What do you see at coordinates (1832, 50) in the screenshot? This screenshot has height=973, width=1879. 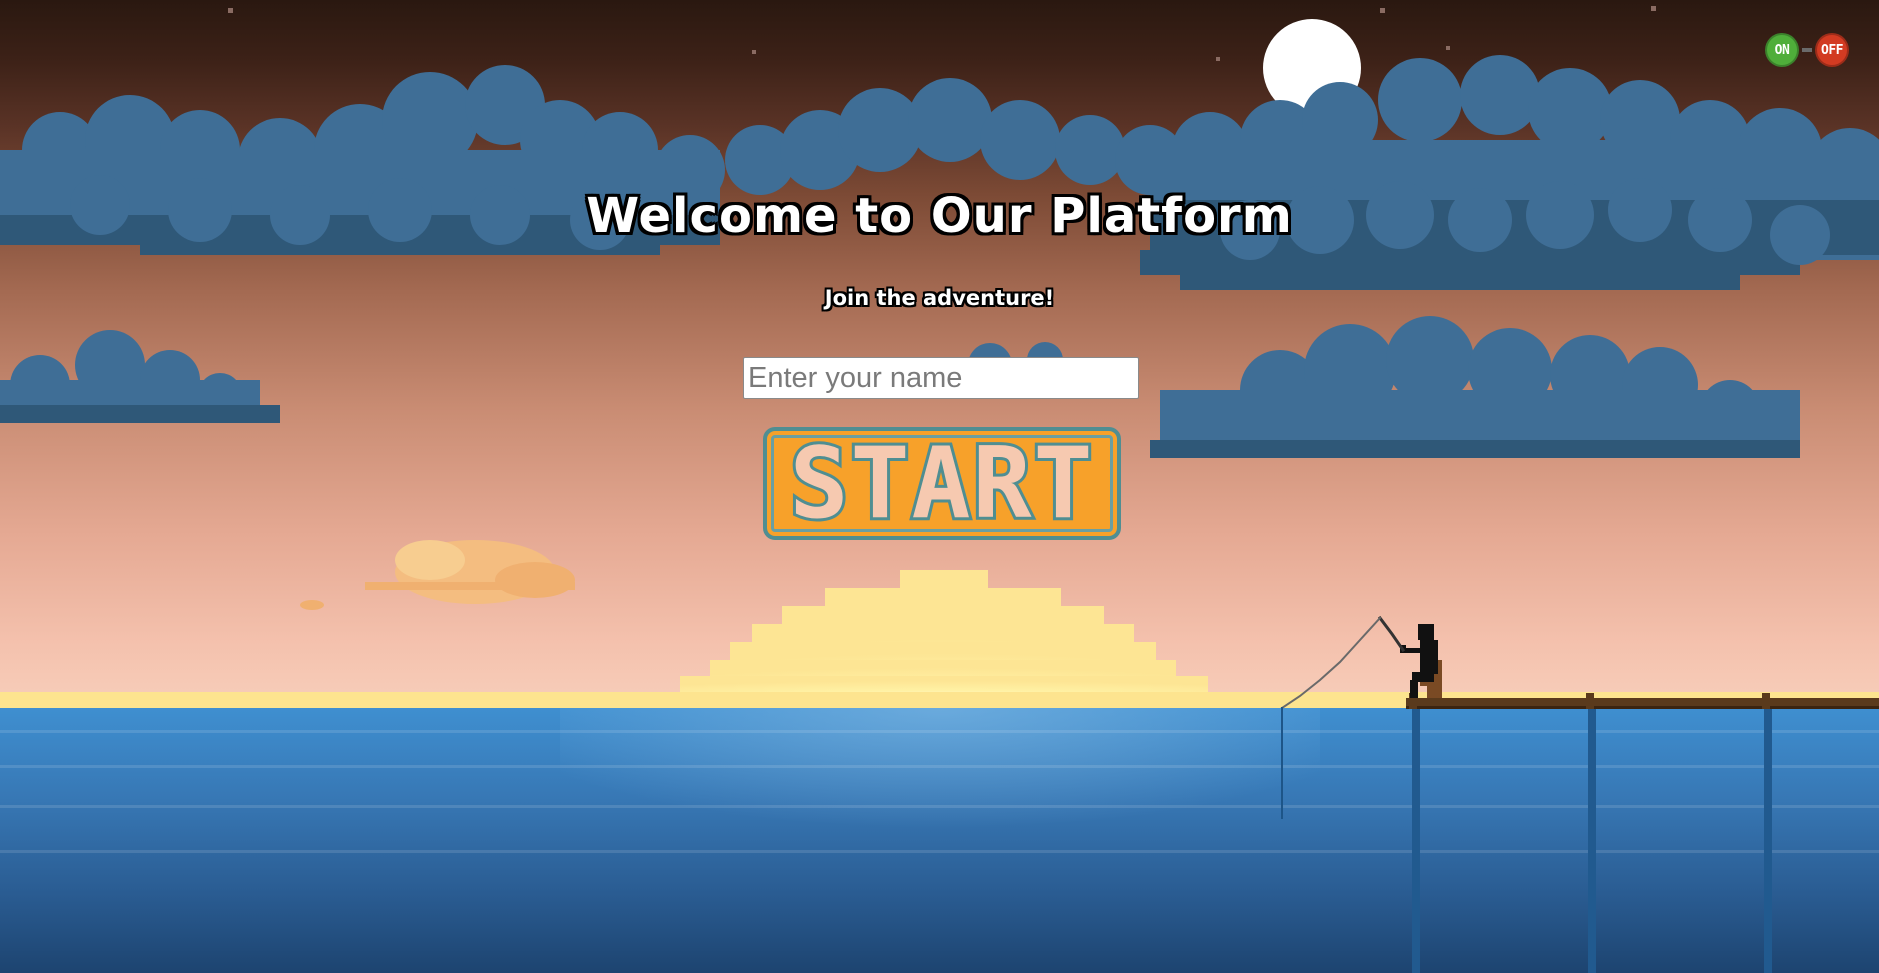 I see `sound-off-button: OFF` at bounding box center [1832, 50].